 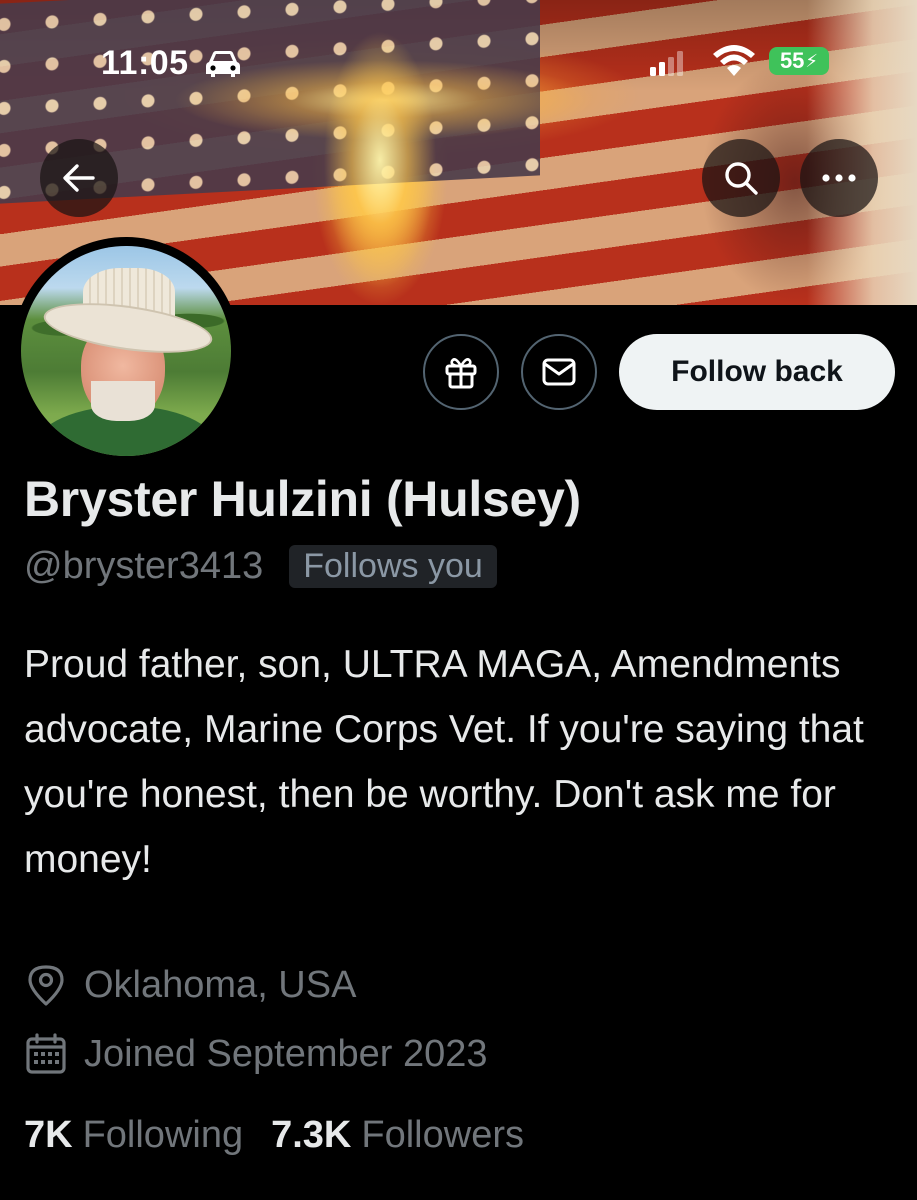 I want to click on more-button, so click(x=839, y=178).